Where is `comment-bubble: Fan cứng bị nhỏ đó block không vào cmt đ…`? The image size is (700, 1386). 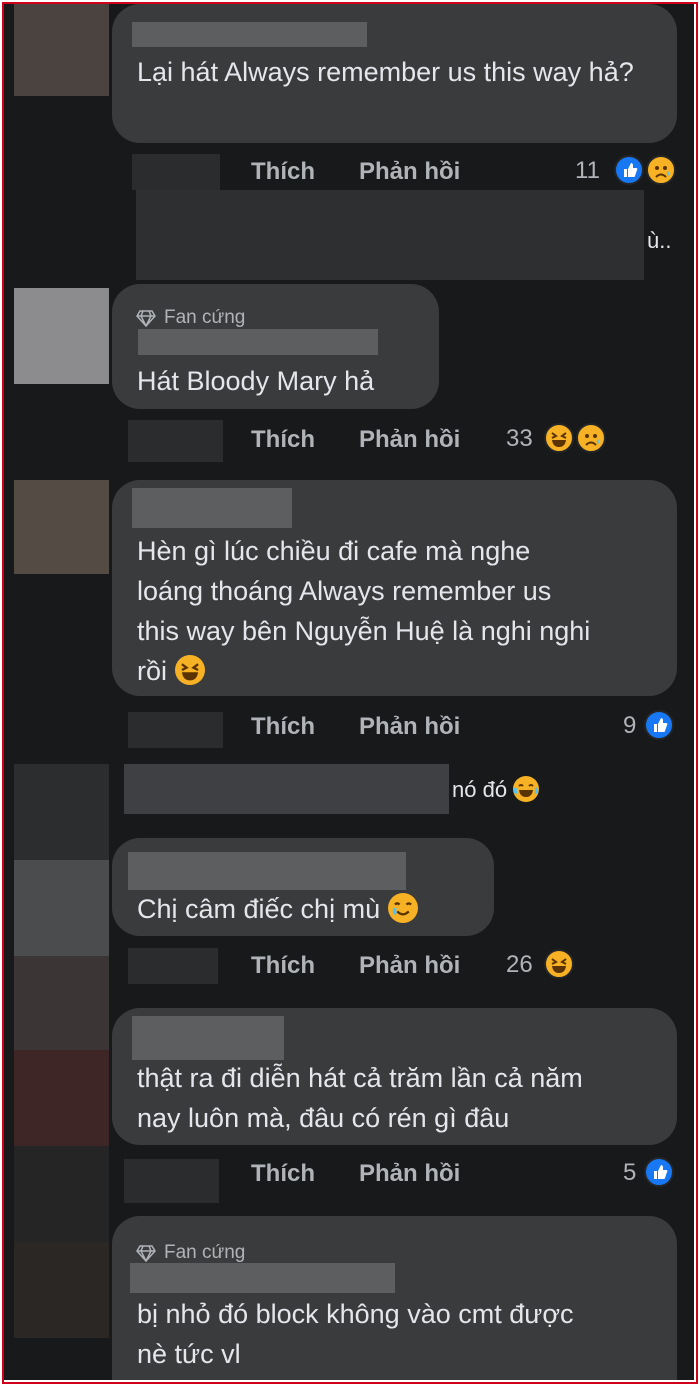
comment-bubble: Fan cứng bị nhỏ đó block không vào cmt đ… is located at coordinates (394, 1298).